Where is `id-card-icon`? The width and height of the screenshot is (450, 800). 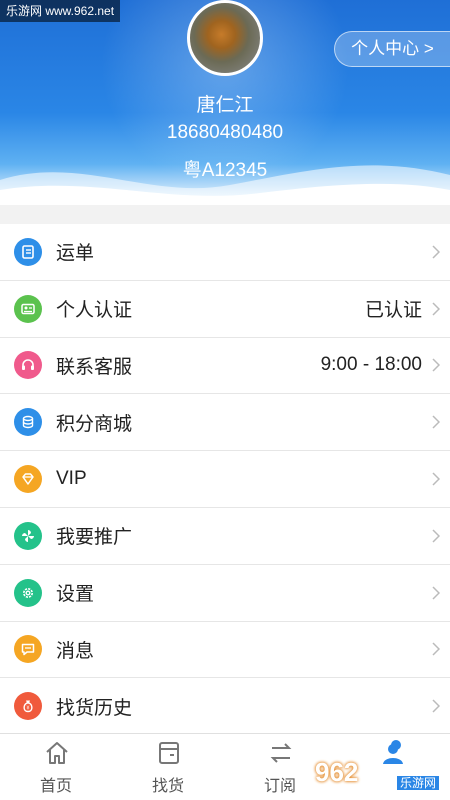 id-card-icon is located at coordinates (28, 308).